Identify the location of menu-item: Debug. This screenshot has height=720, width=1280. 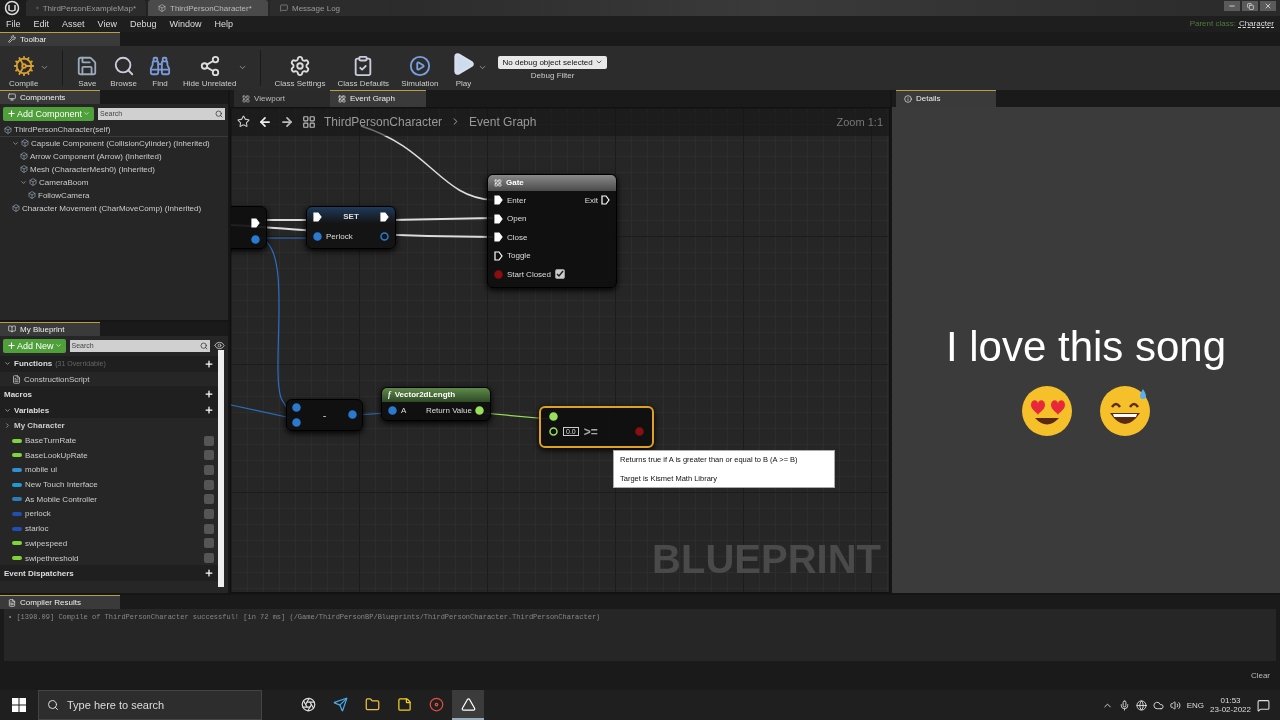
(143, 23).